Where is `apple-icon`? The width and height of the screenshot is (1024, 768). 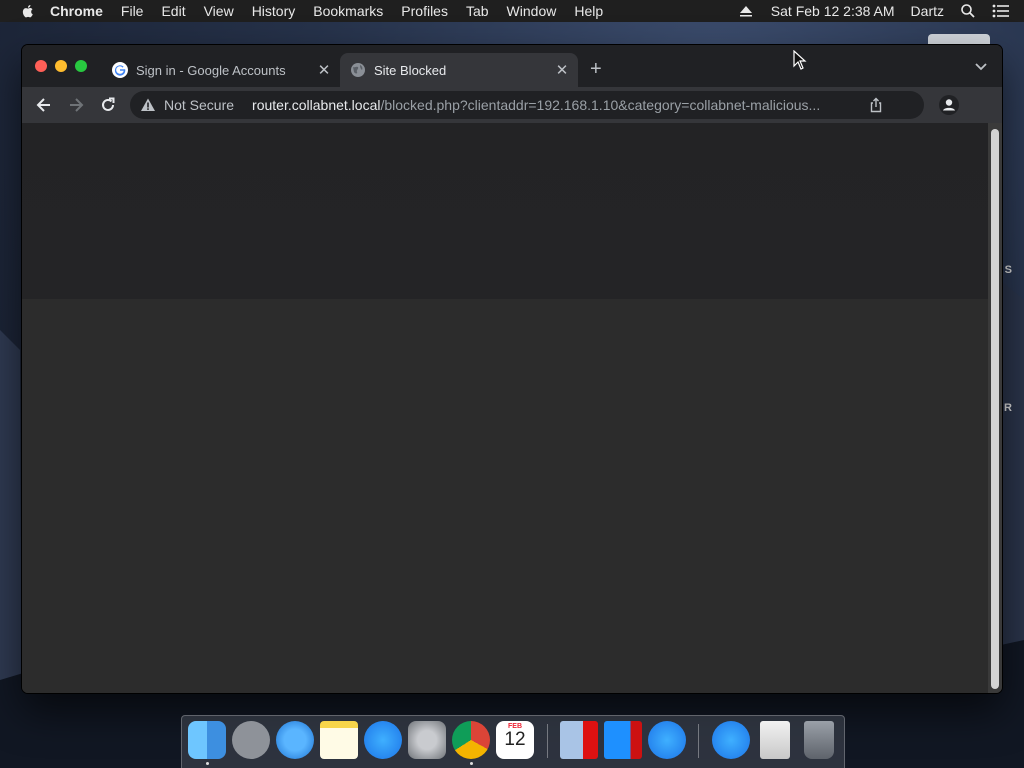
apple-icon is located at coordinates (28, 11).